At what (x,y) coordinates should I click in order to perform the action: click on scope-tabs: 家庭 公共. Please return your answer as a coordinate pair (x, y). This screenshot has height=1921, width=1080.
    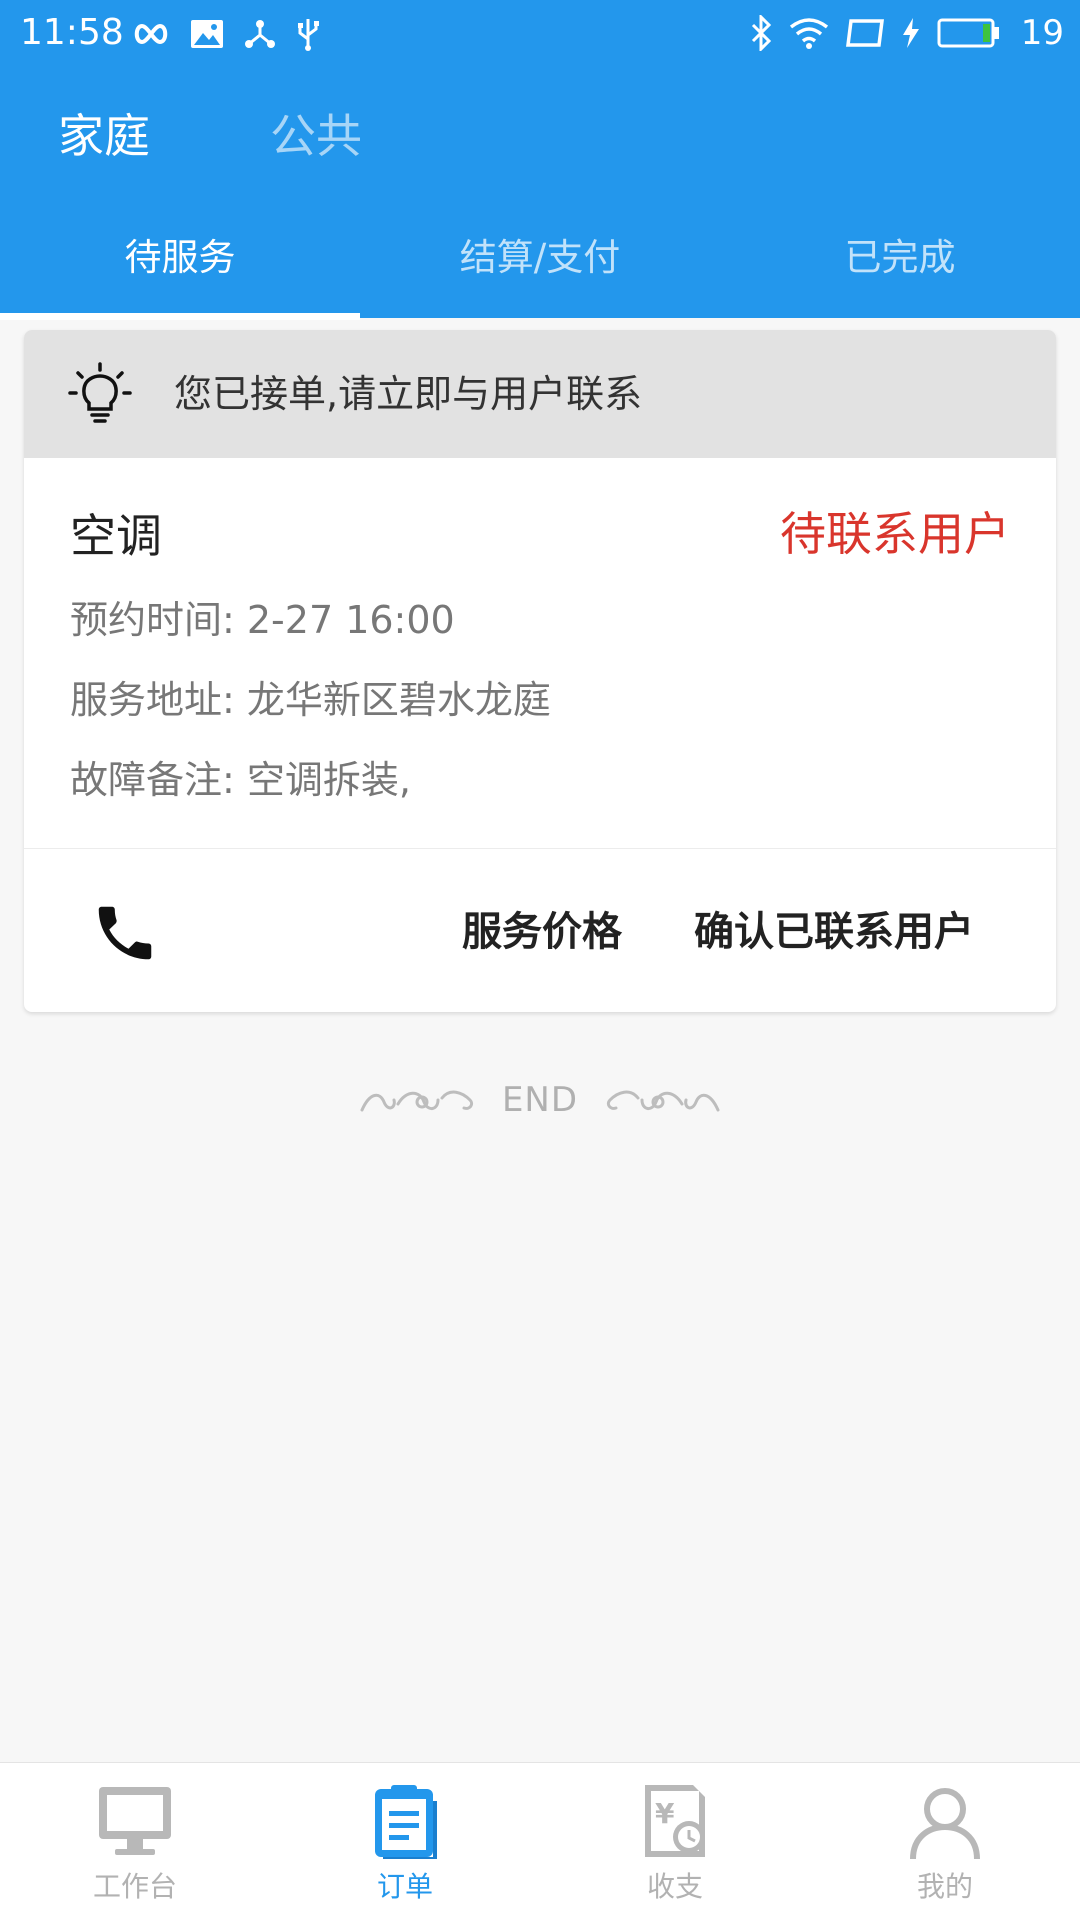
    Looking at the image, I should click on (540, 136).